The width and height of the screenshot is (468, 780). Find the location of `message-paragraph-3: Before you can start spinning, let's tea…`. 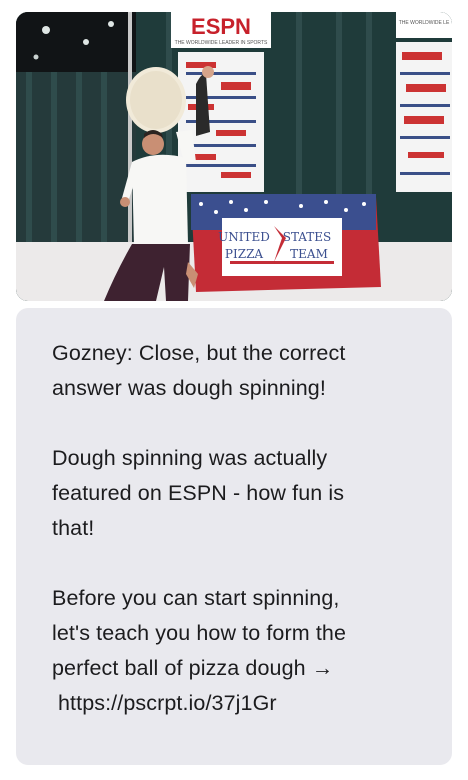

message-paragraph-3: Before you can start spinning, let's tea… is located at coordinates (240, 651).